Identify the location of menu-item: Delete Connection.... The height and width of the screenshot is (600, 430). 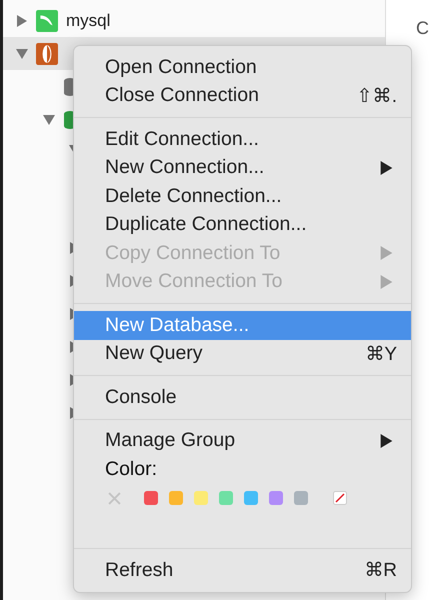
(242, 196).